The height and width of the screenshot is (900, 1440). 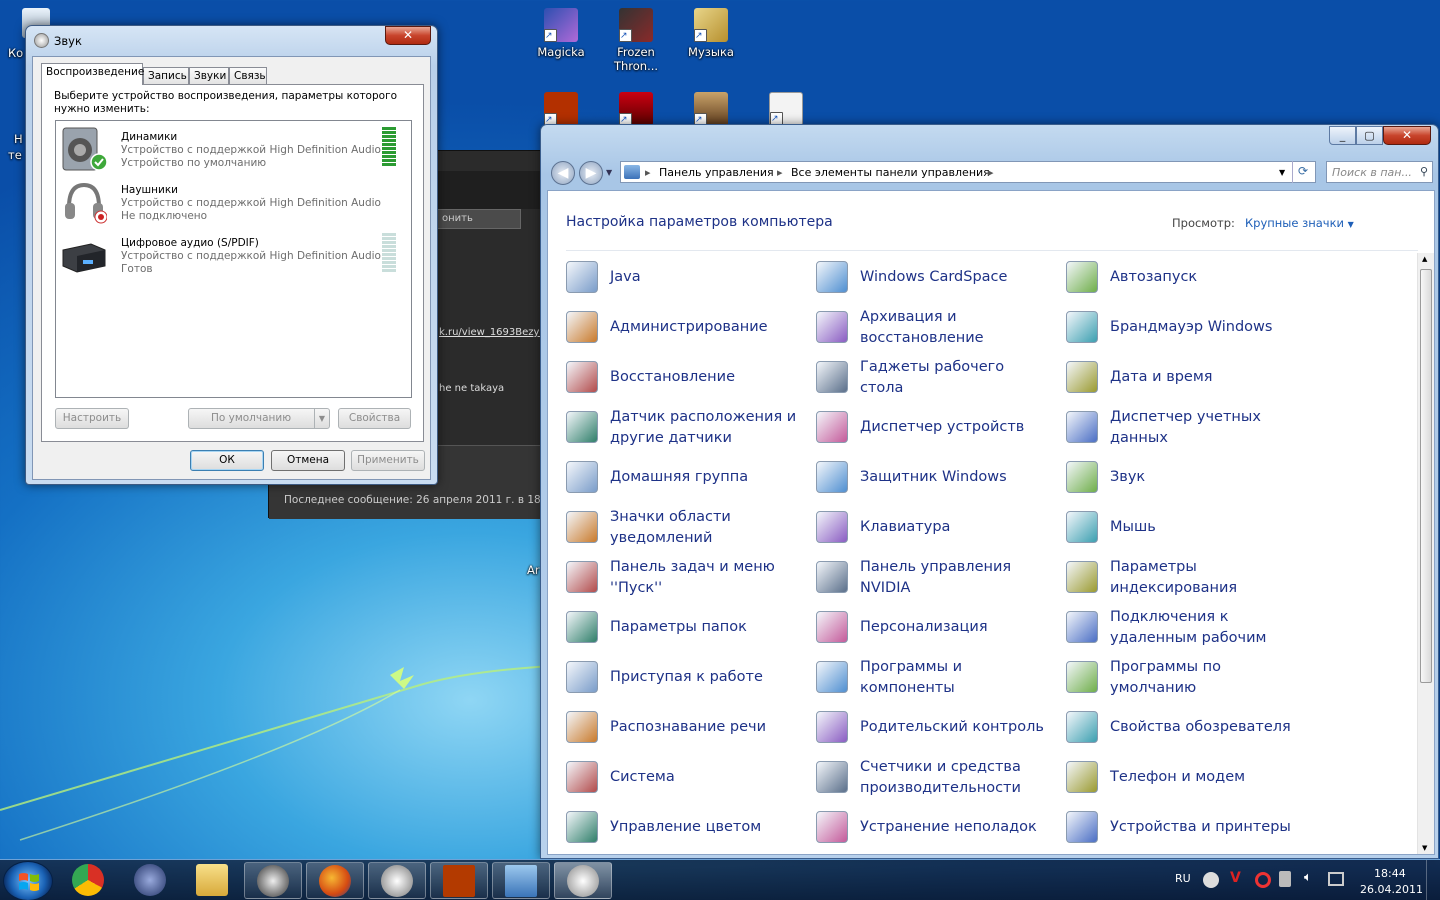 What do you see at coordinates (1186, 778) in the screenshot?
I see `cp-item: Телефон и модем` at bounding box center [1186, 778].